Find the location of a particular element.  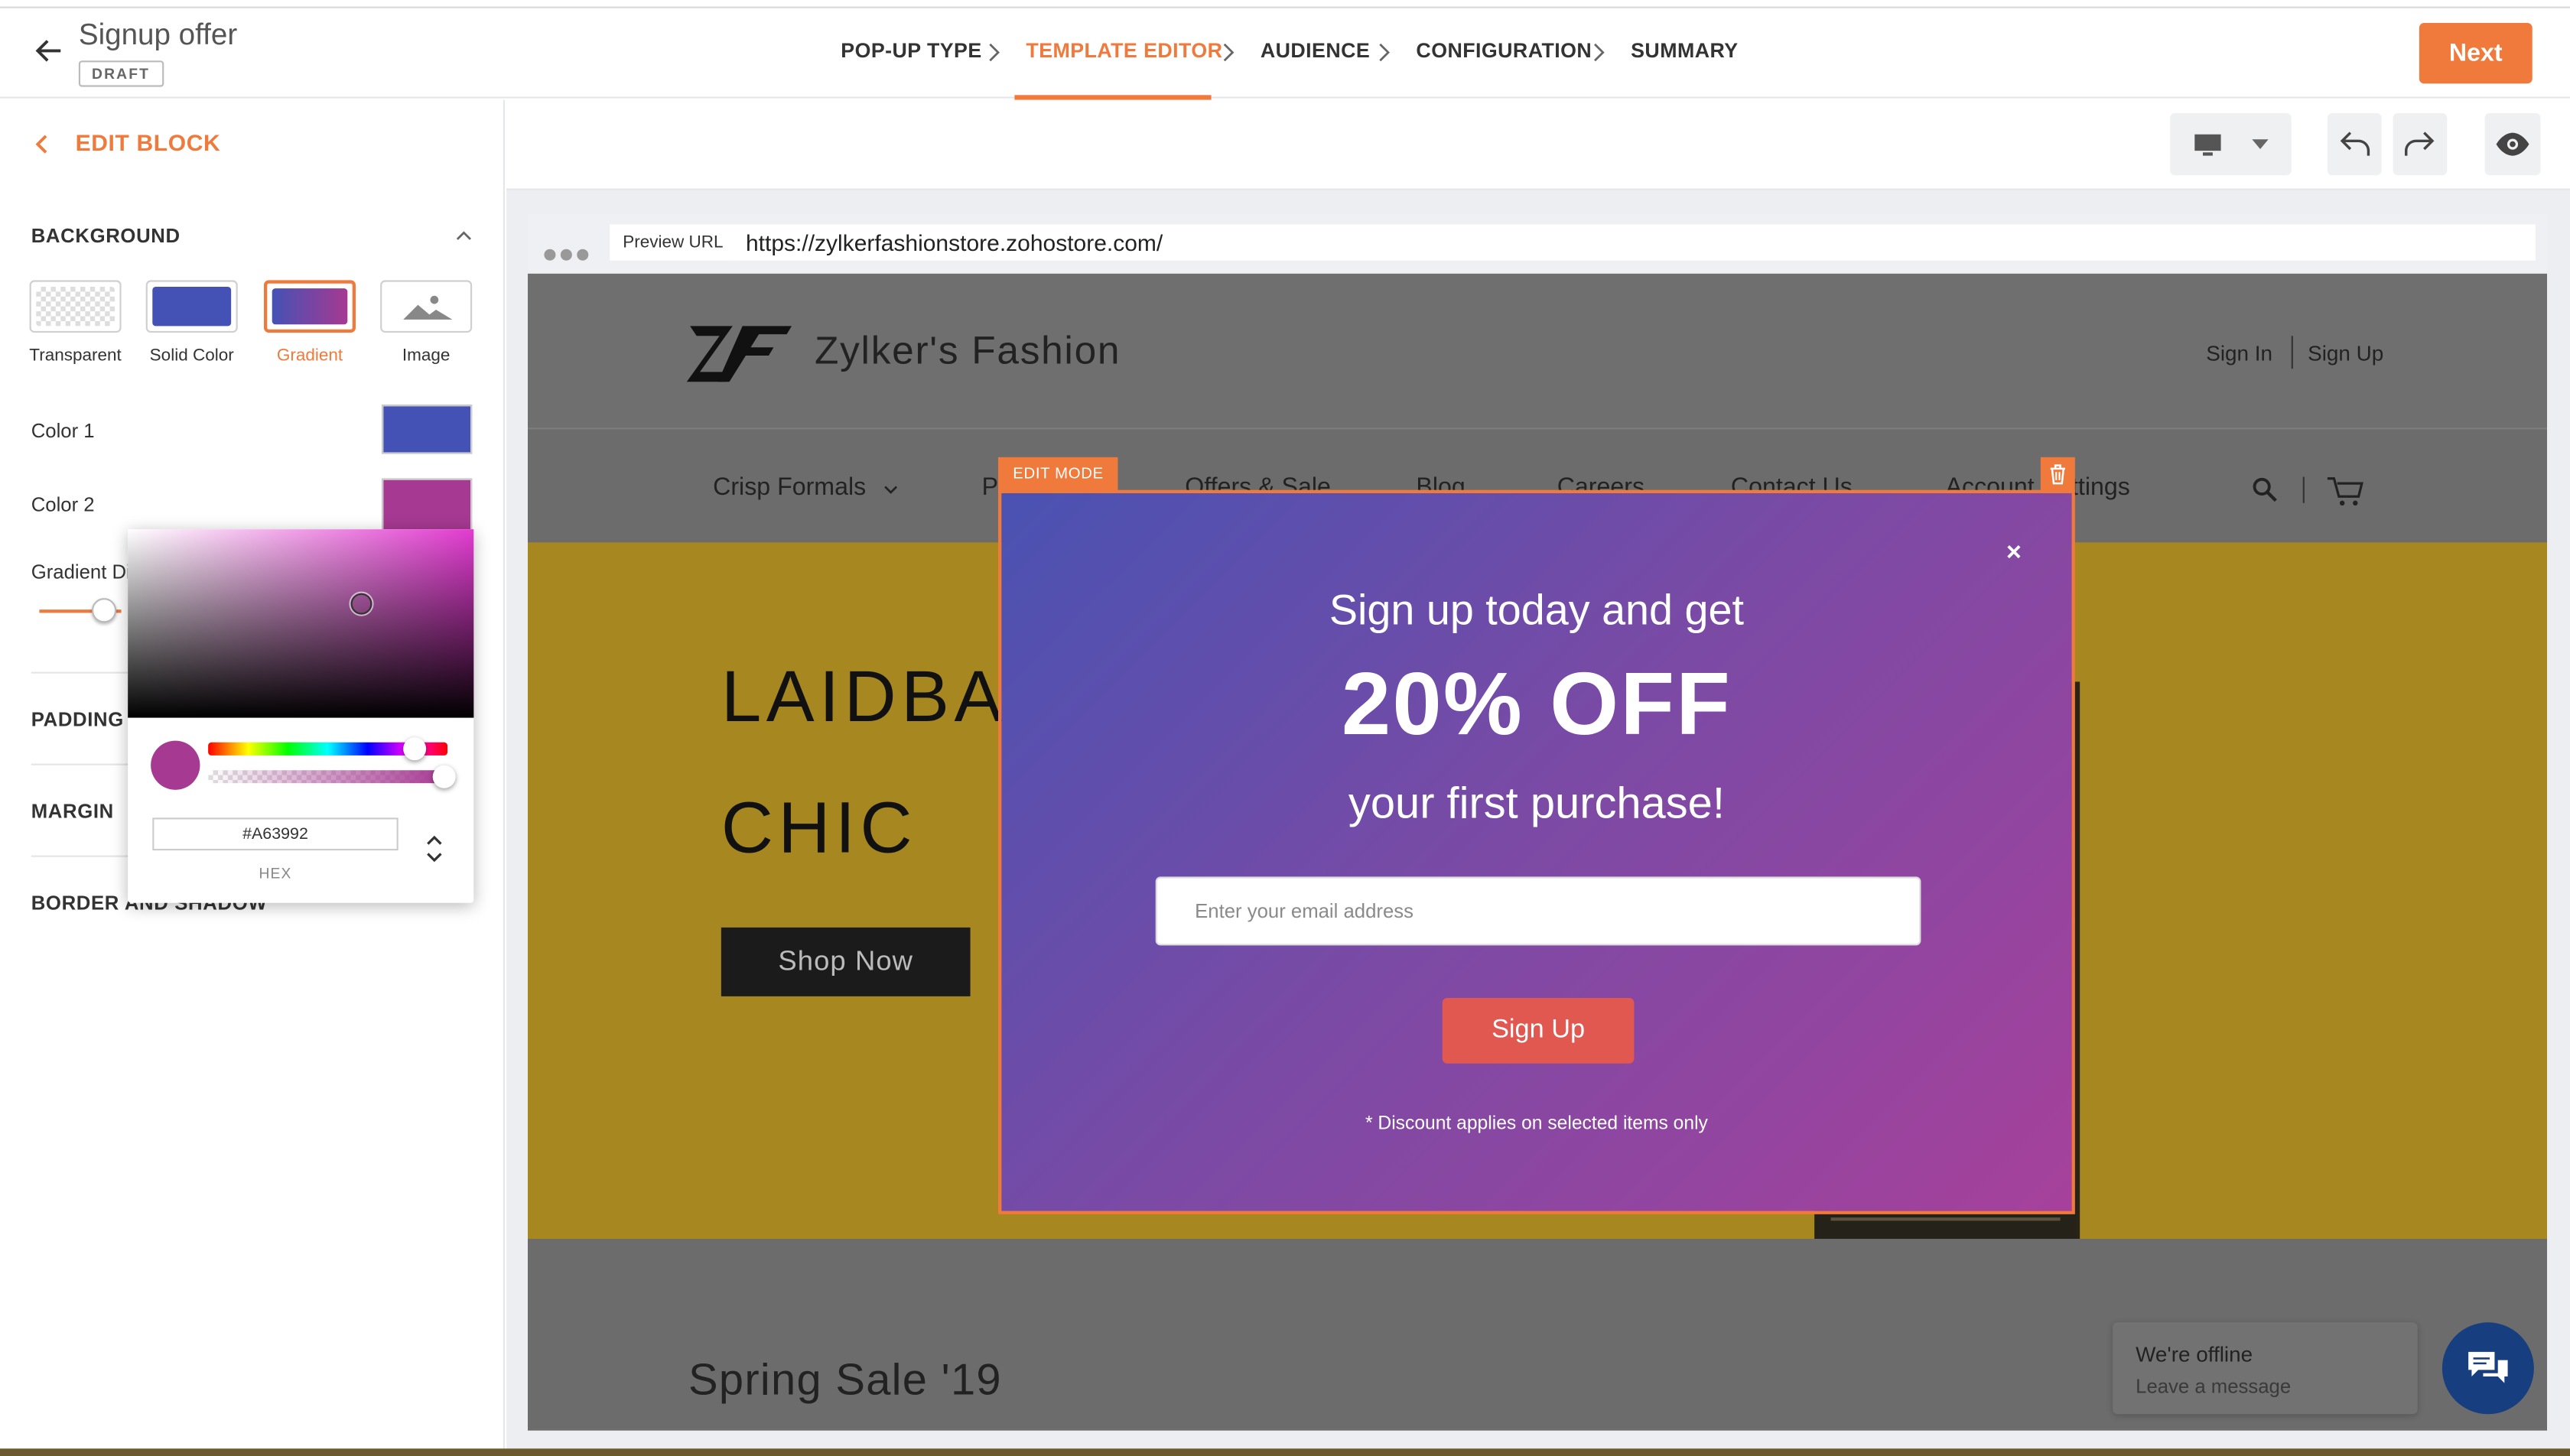

site-nav-item: P is located at coordinates (990, 487).